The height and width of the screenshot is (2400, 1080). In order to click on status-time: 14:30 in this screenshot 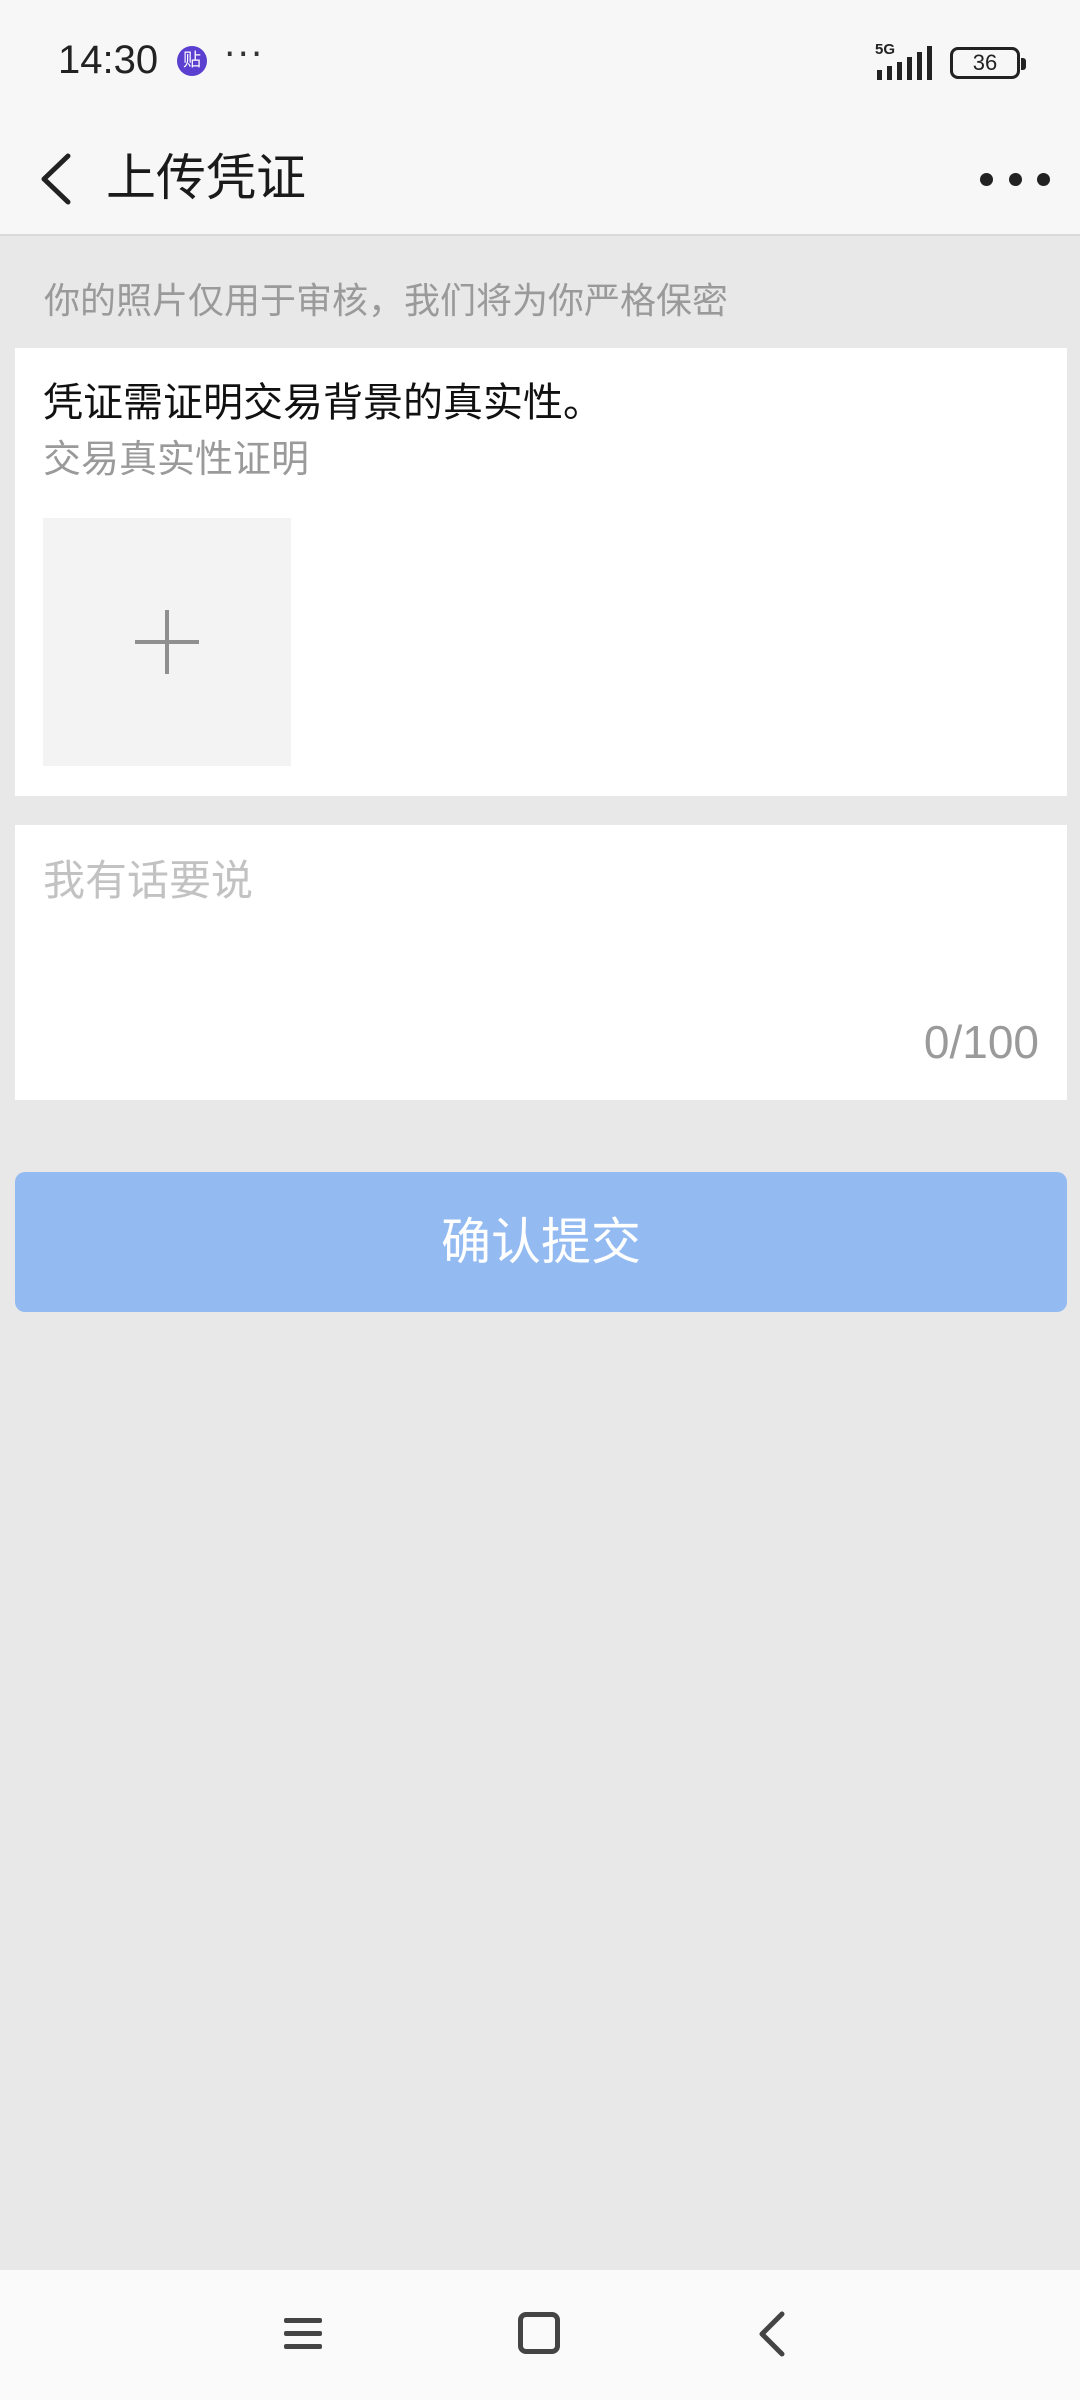, I will do `click(108, 60)`.